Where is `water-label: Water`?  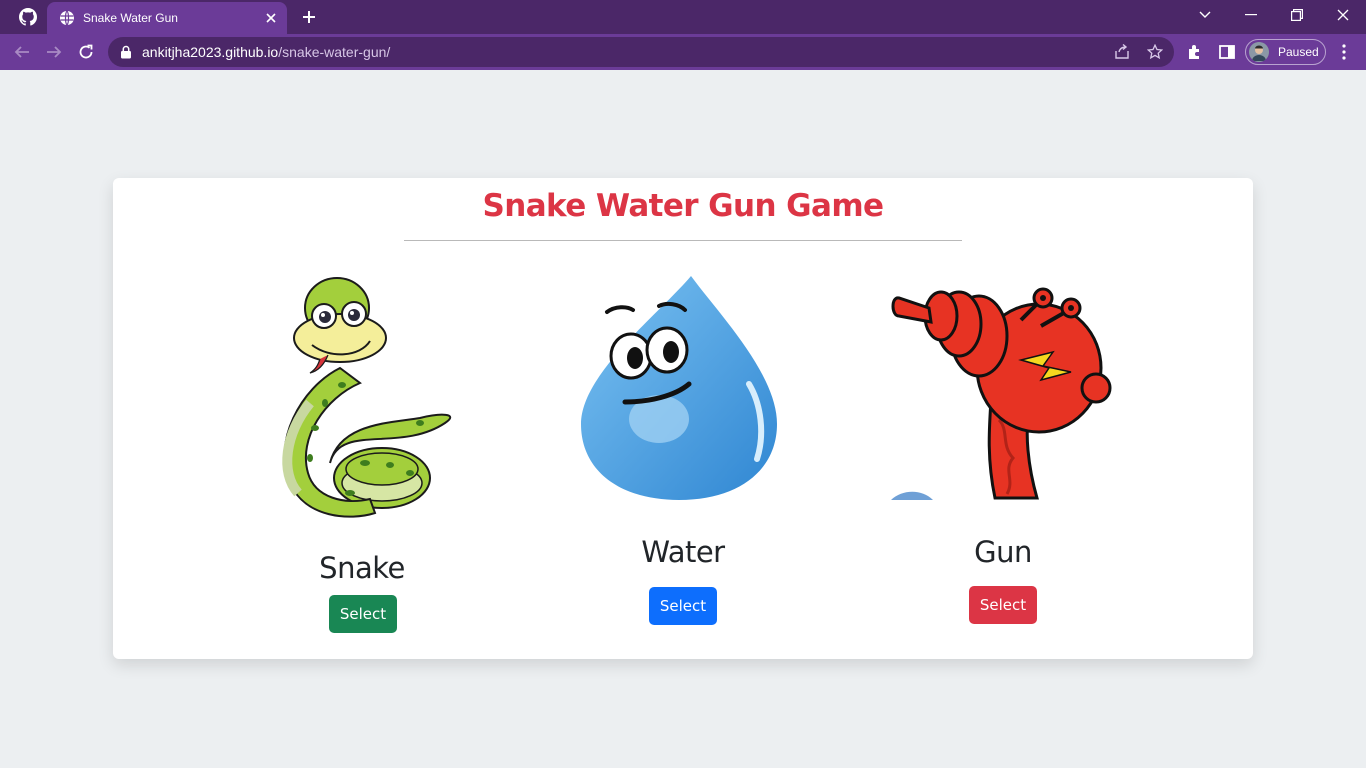
water-label: Water is located at coordinates (683, 552).